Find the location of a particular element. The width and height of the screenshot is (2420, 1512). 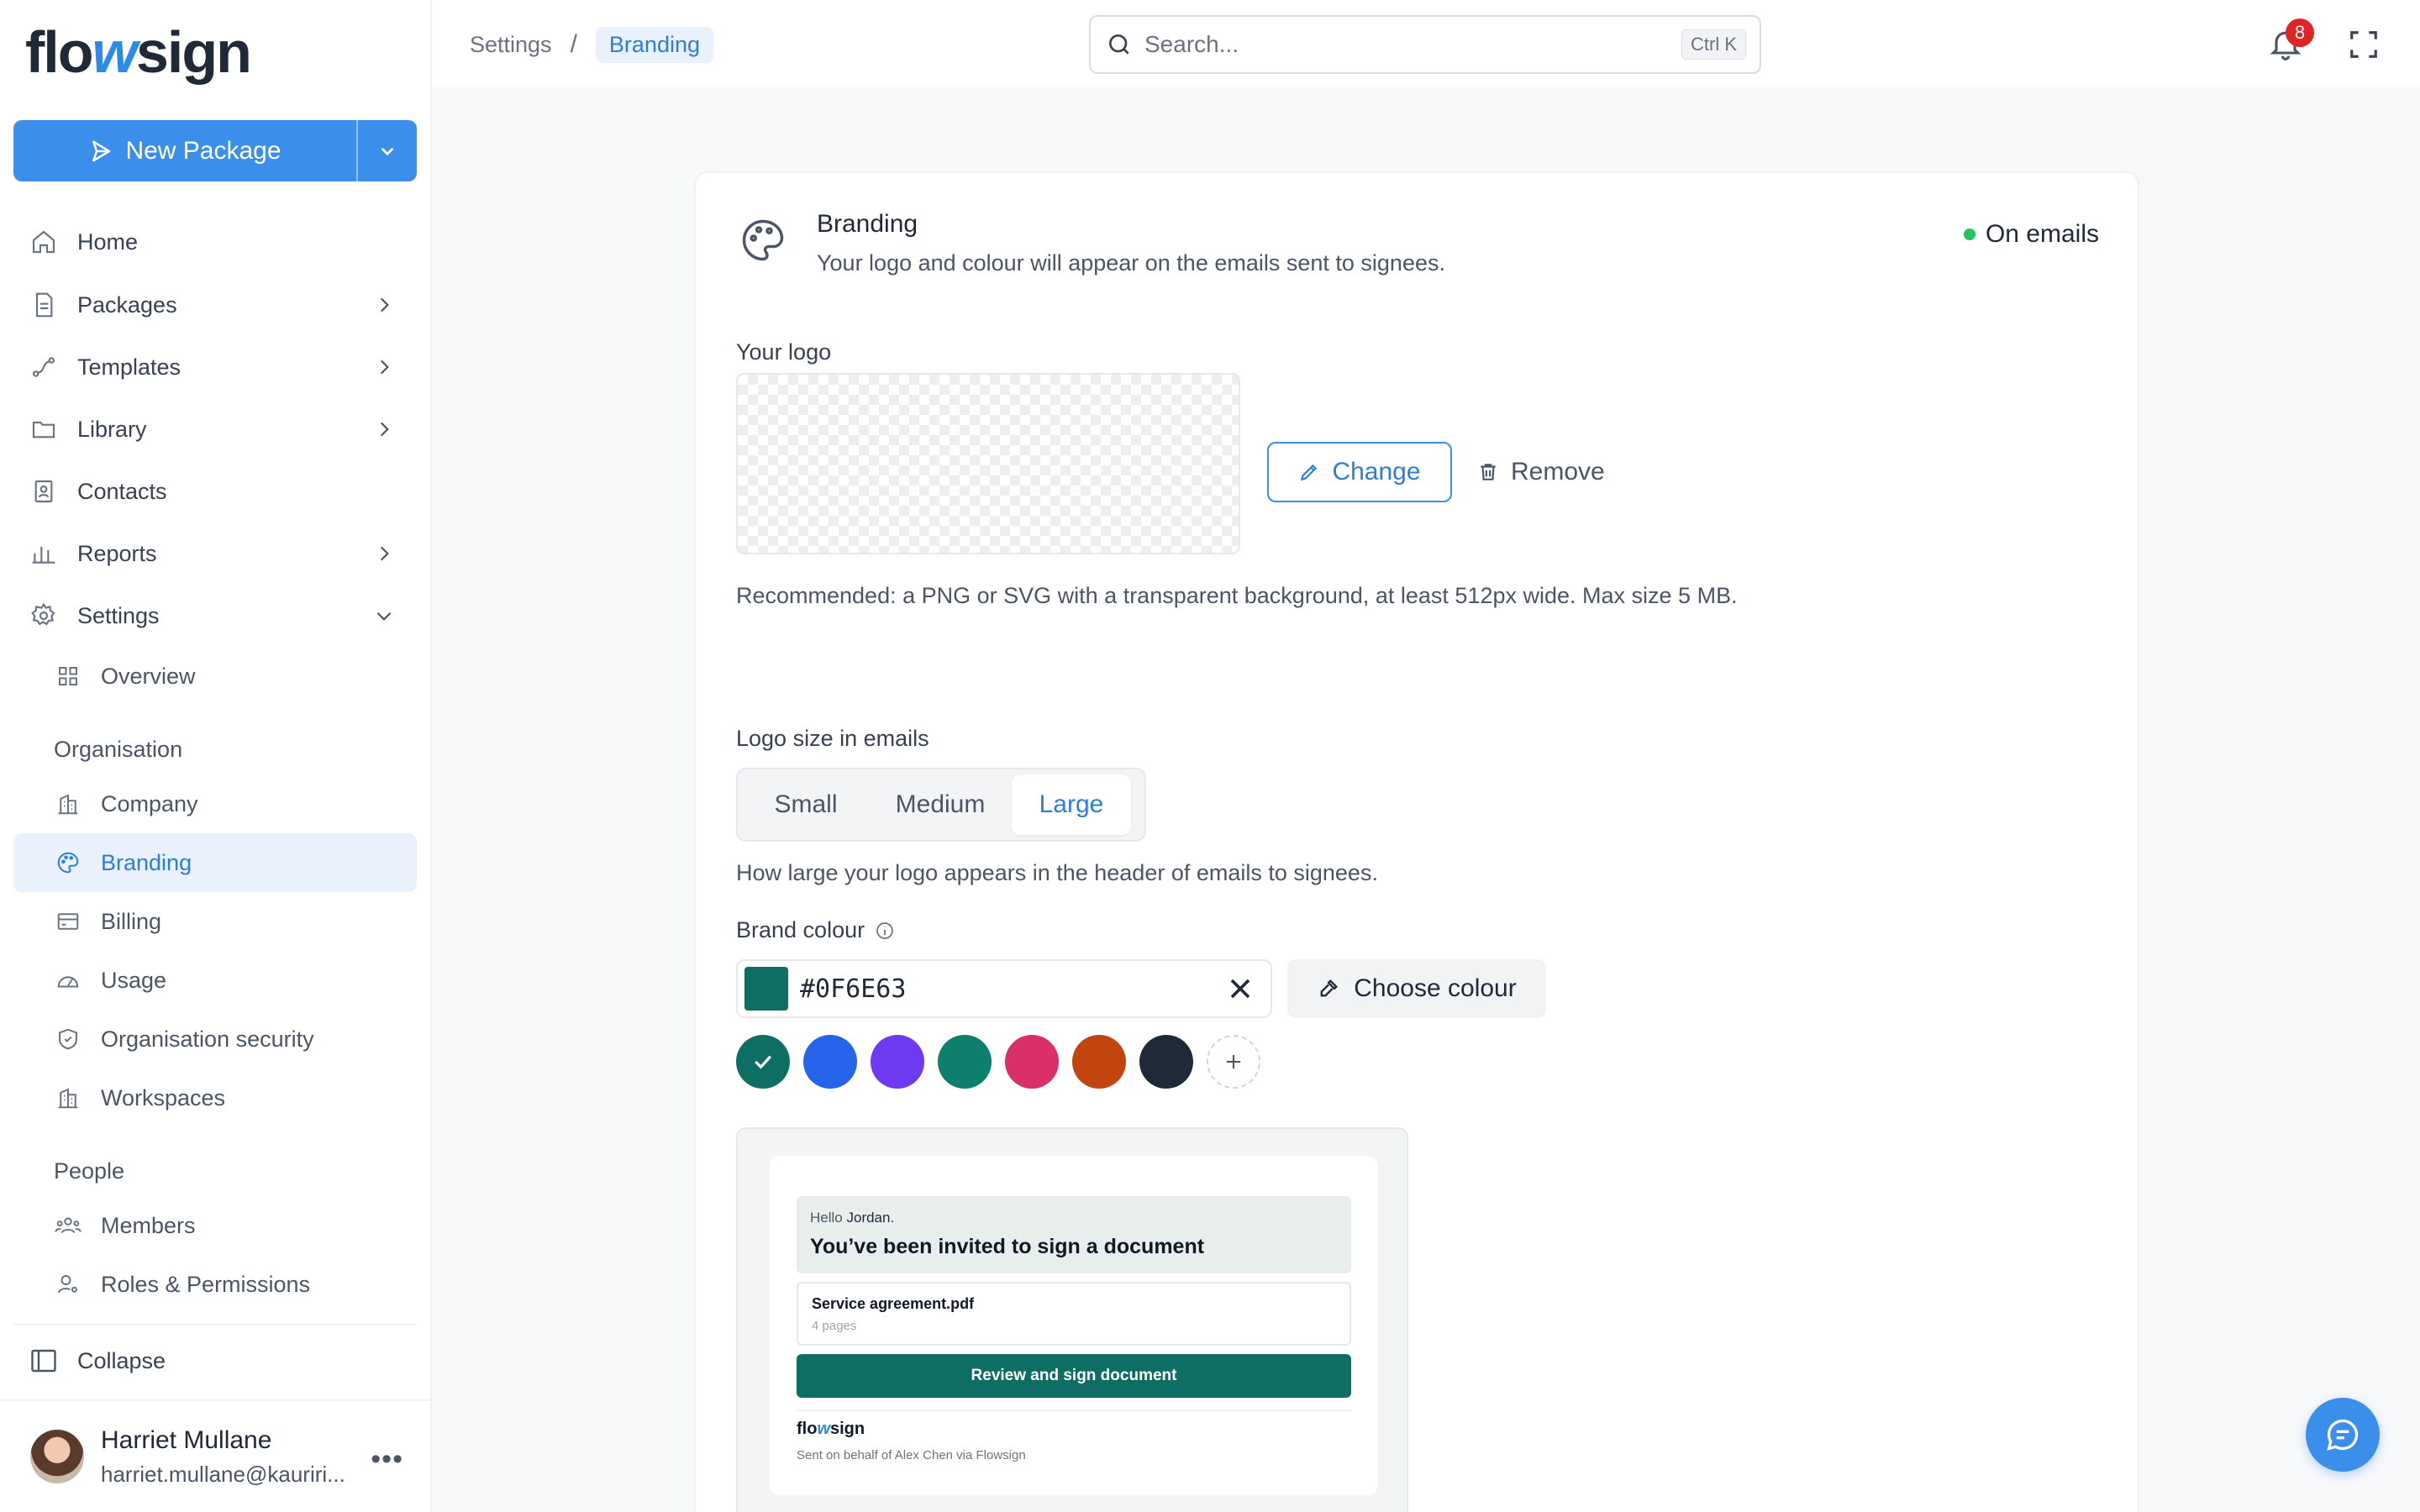

chat-icon is located at coordinates (2343, 1435).